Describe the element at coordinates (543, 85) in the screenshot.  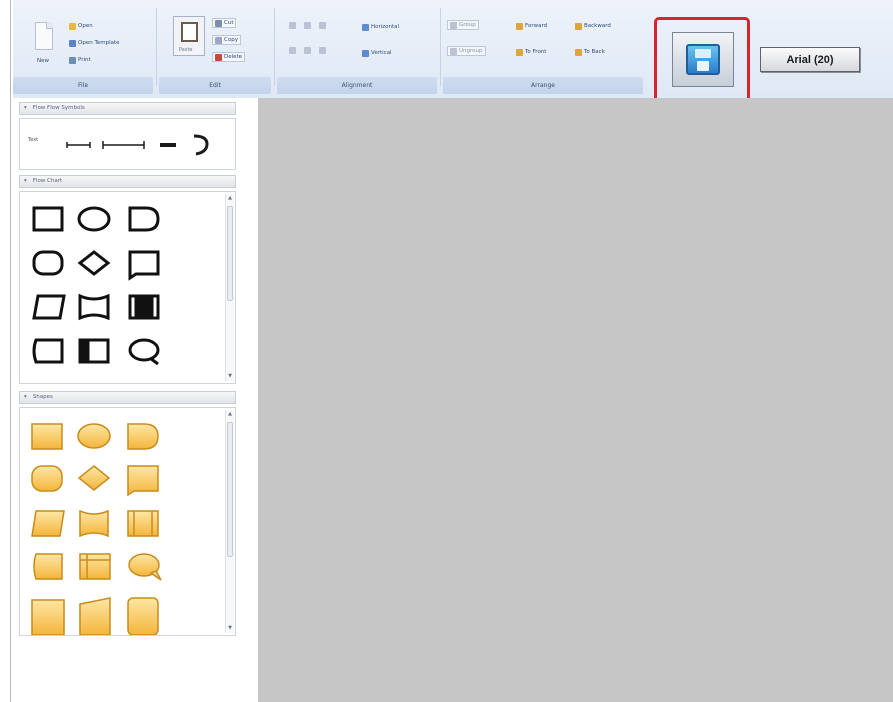
I see `arrange-group-label: Arrange` at that location.